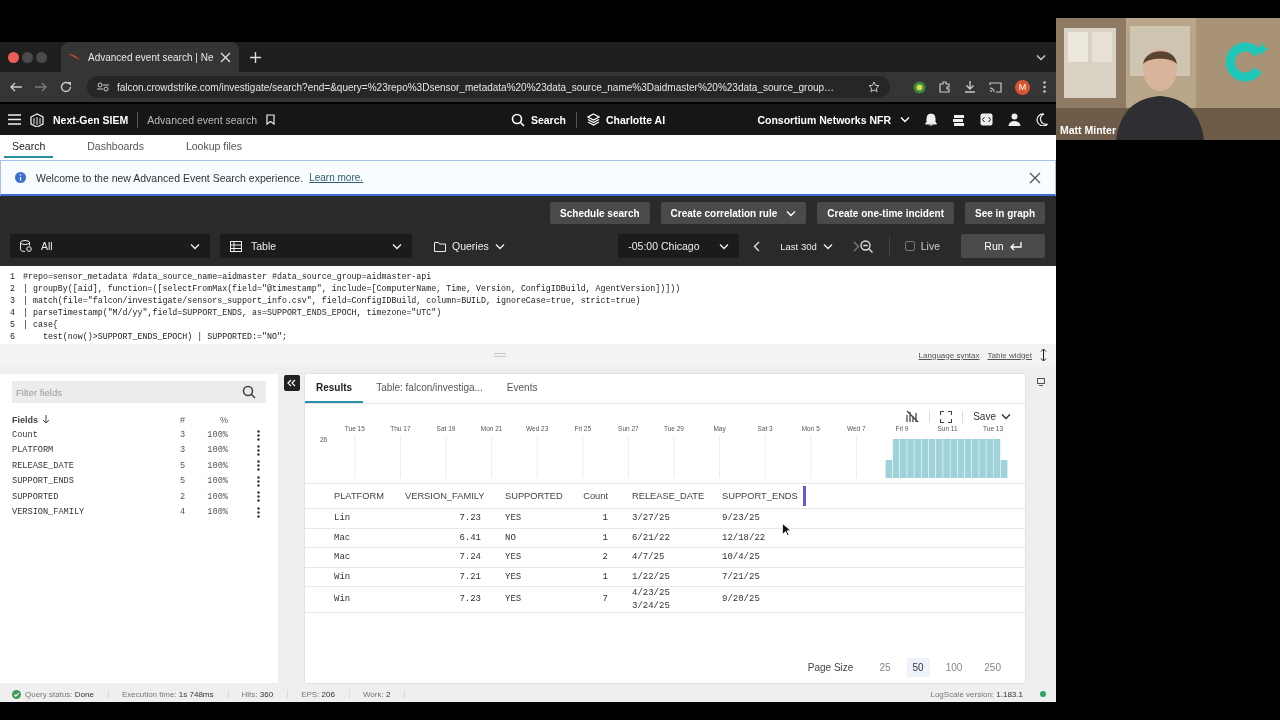  What do you see at coordinates (41, 87) in the screenshot?
I see `forward-arrow-icon` at bounding box center [41, 87].